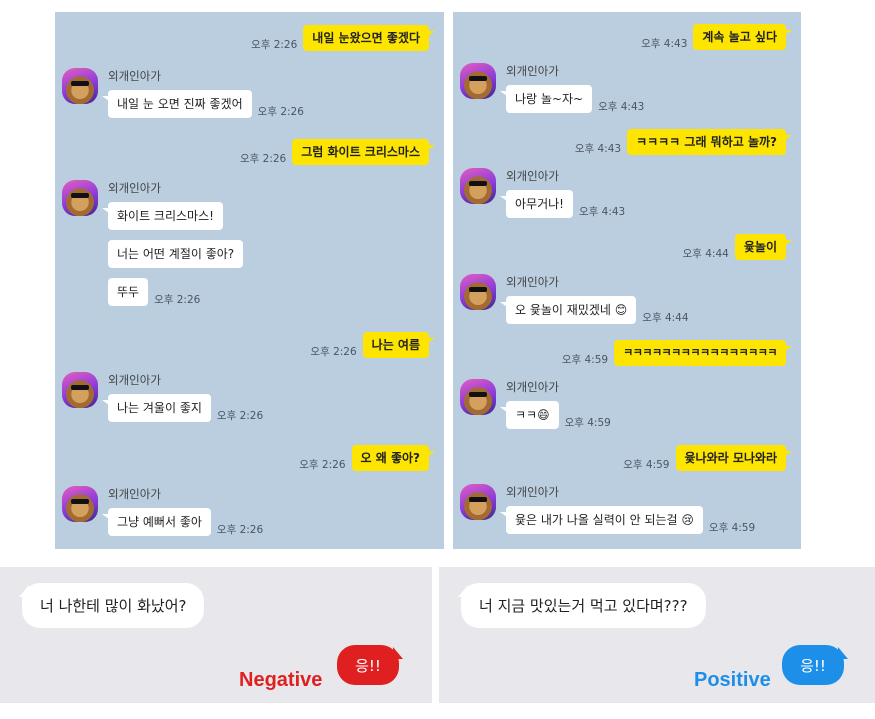  I want to click on other-message-group: 외개인아가 나랑 놀~자~ 오후 4:43, so click(552, 93).